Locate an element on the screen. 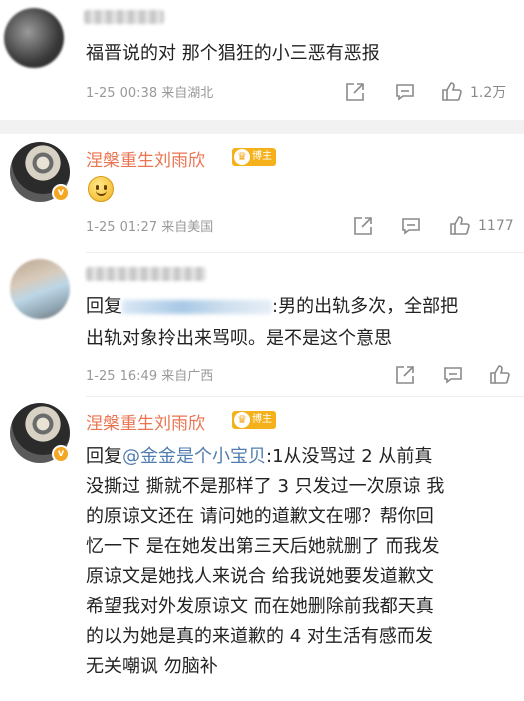  comment-text-line: 的原谅文还在 请问她的道歉文在哪？帮你回 is located at coordinates (260, 516).